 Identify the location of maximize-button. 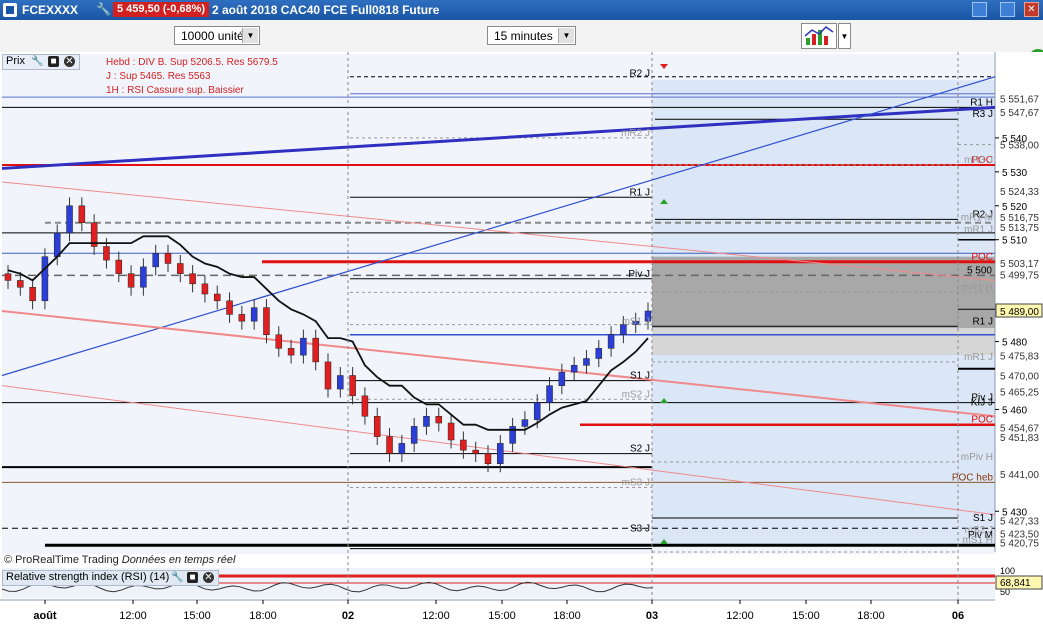
(1007, 9).